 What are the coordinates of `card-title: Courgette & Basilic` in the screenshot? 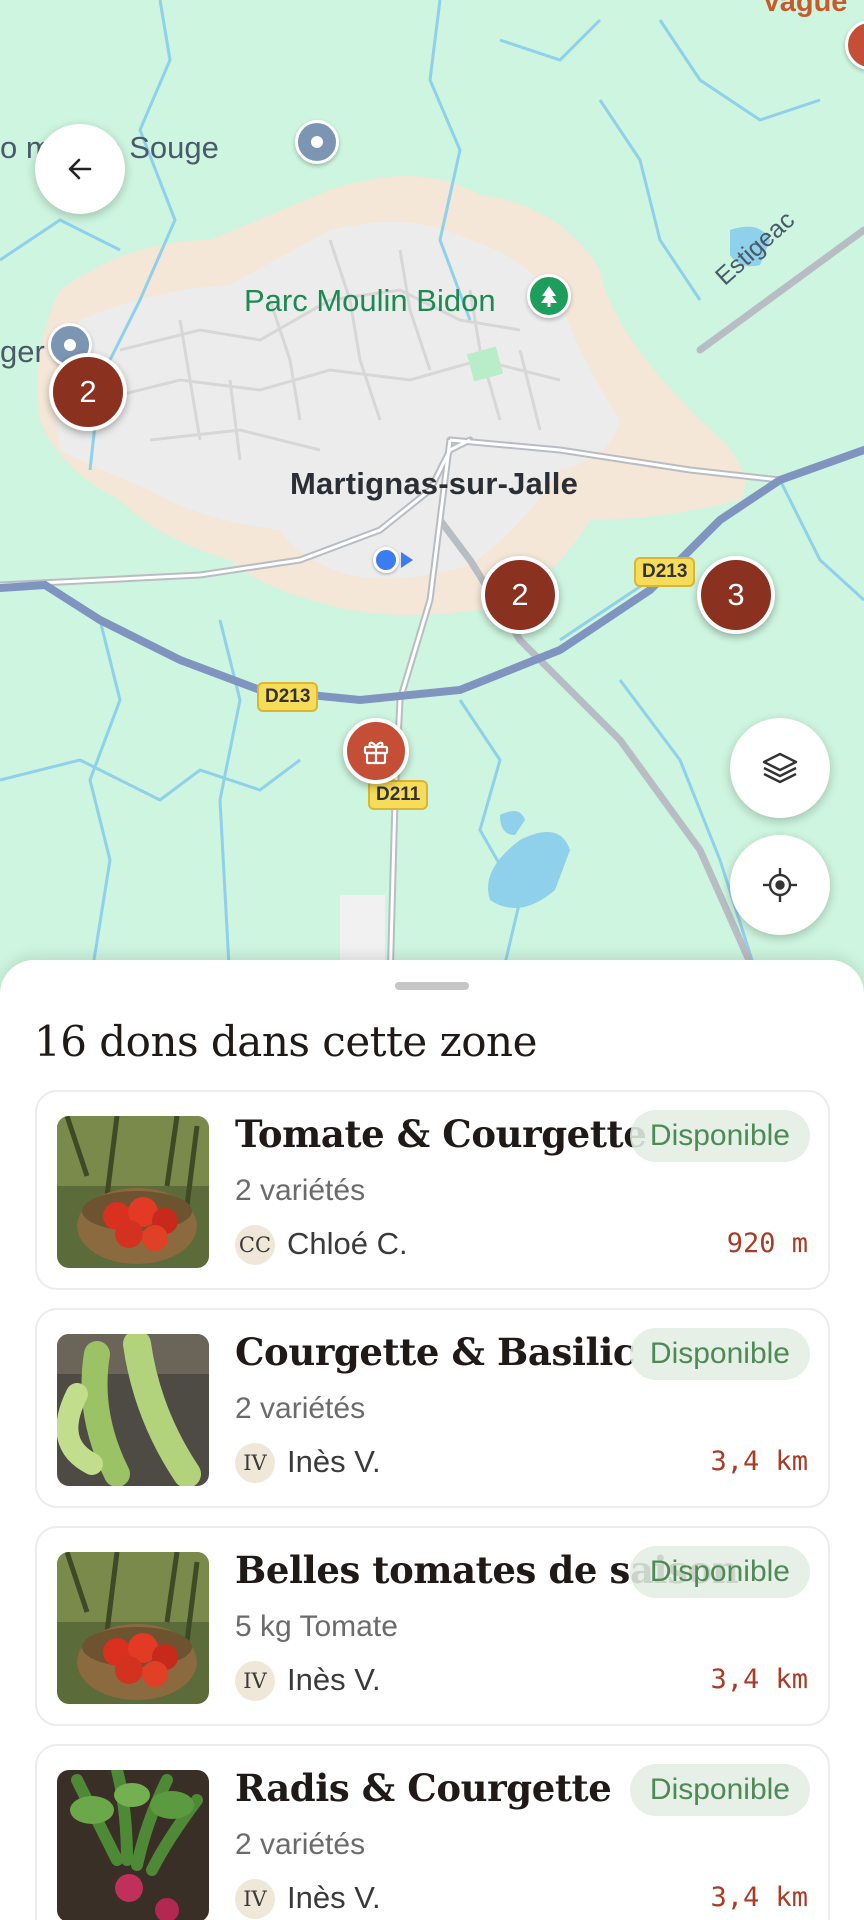 It's located at (435, 1352).